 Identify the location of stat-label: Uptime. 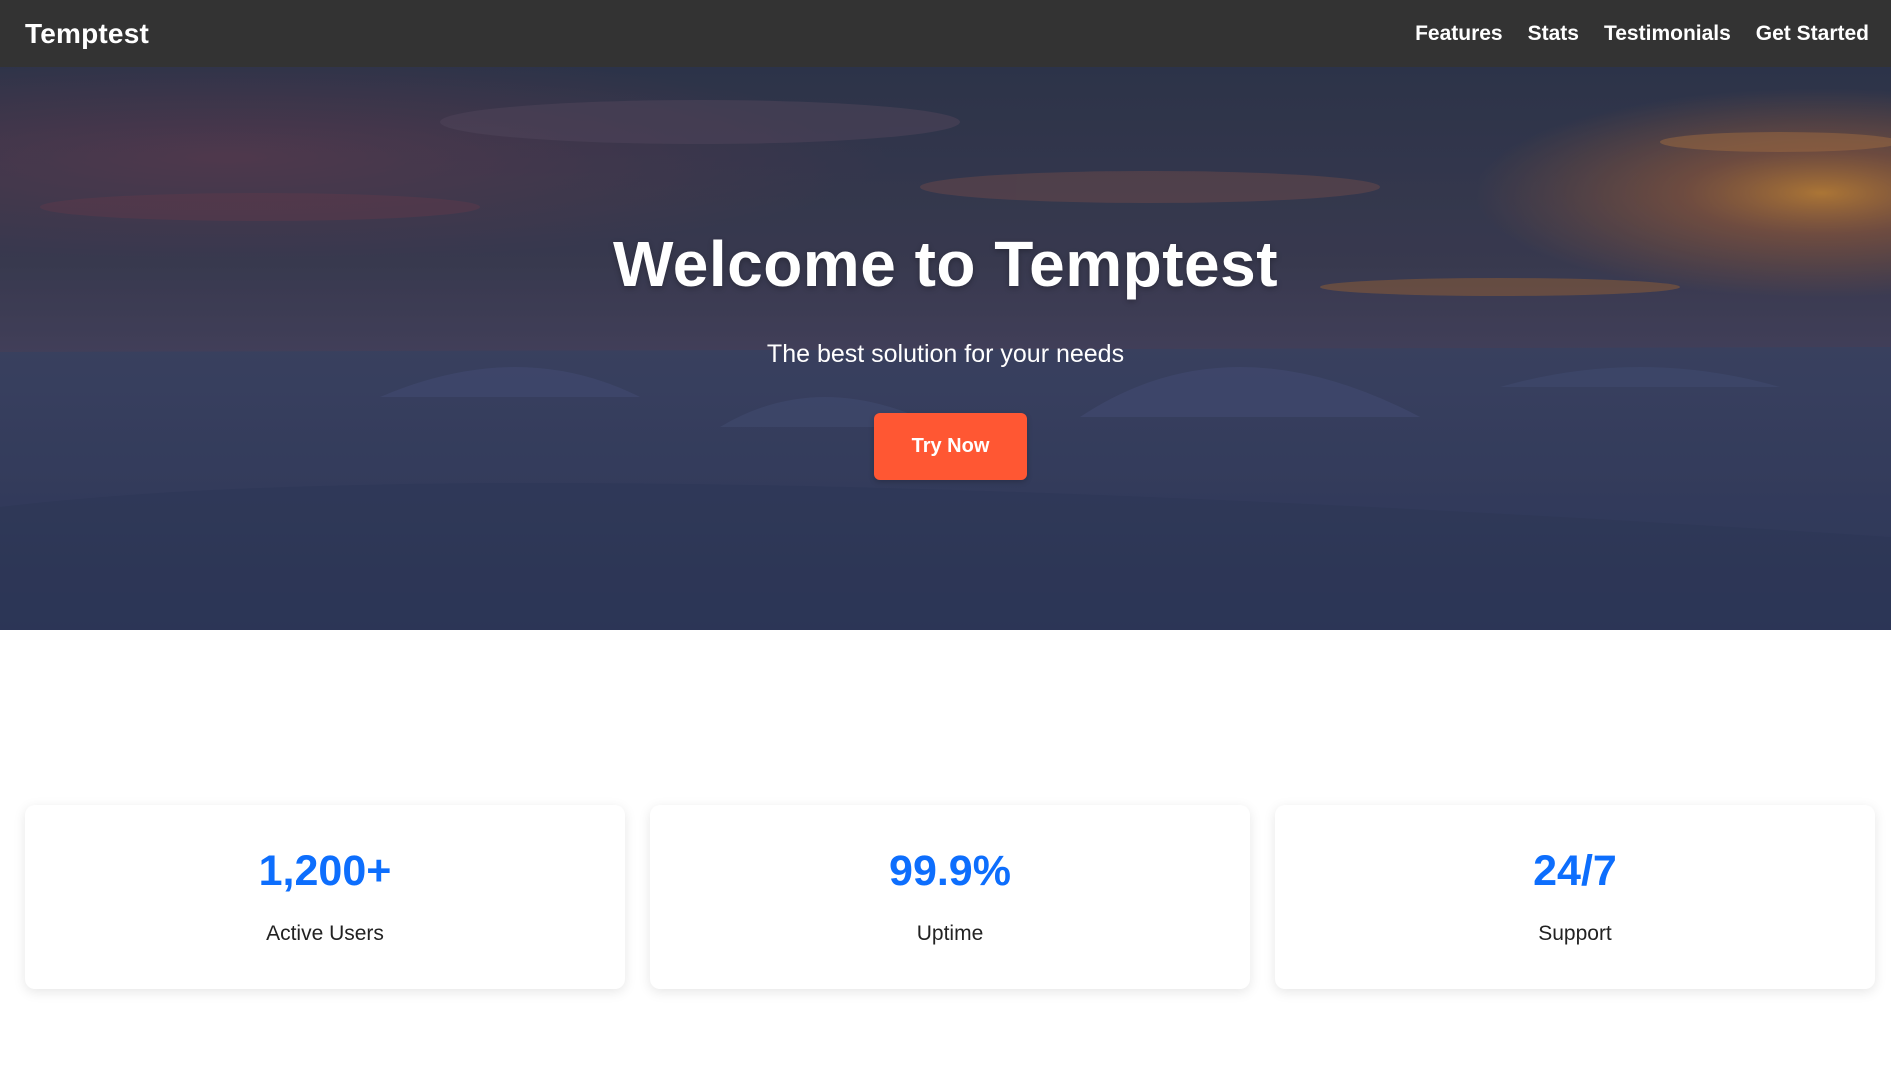
(950, 933).